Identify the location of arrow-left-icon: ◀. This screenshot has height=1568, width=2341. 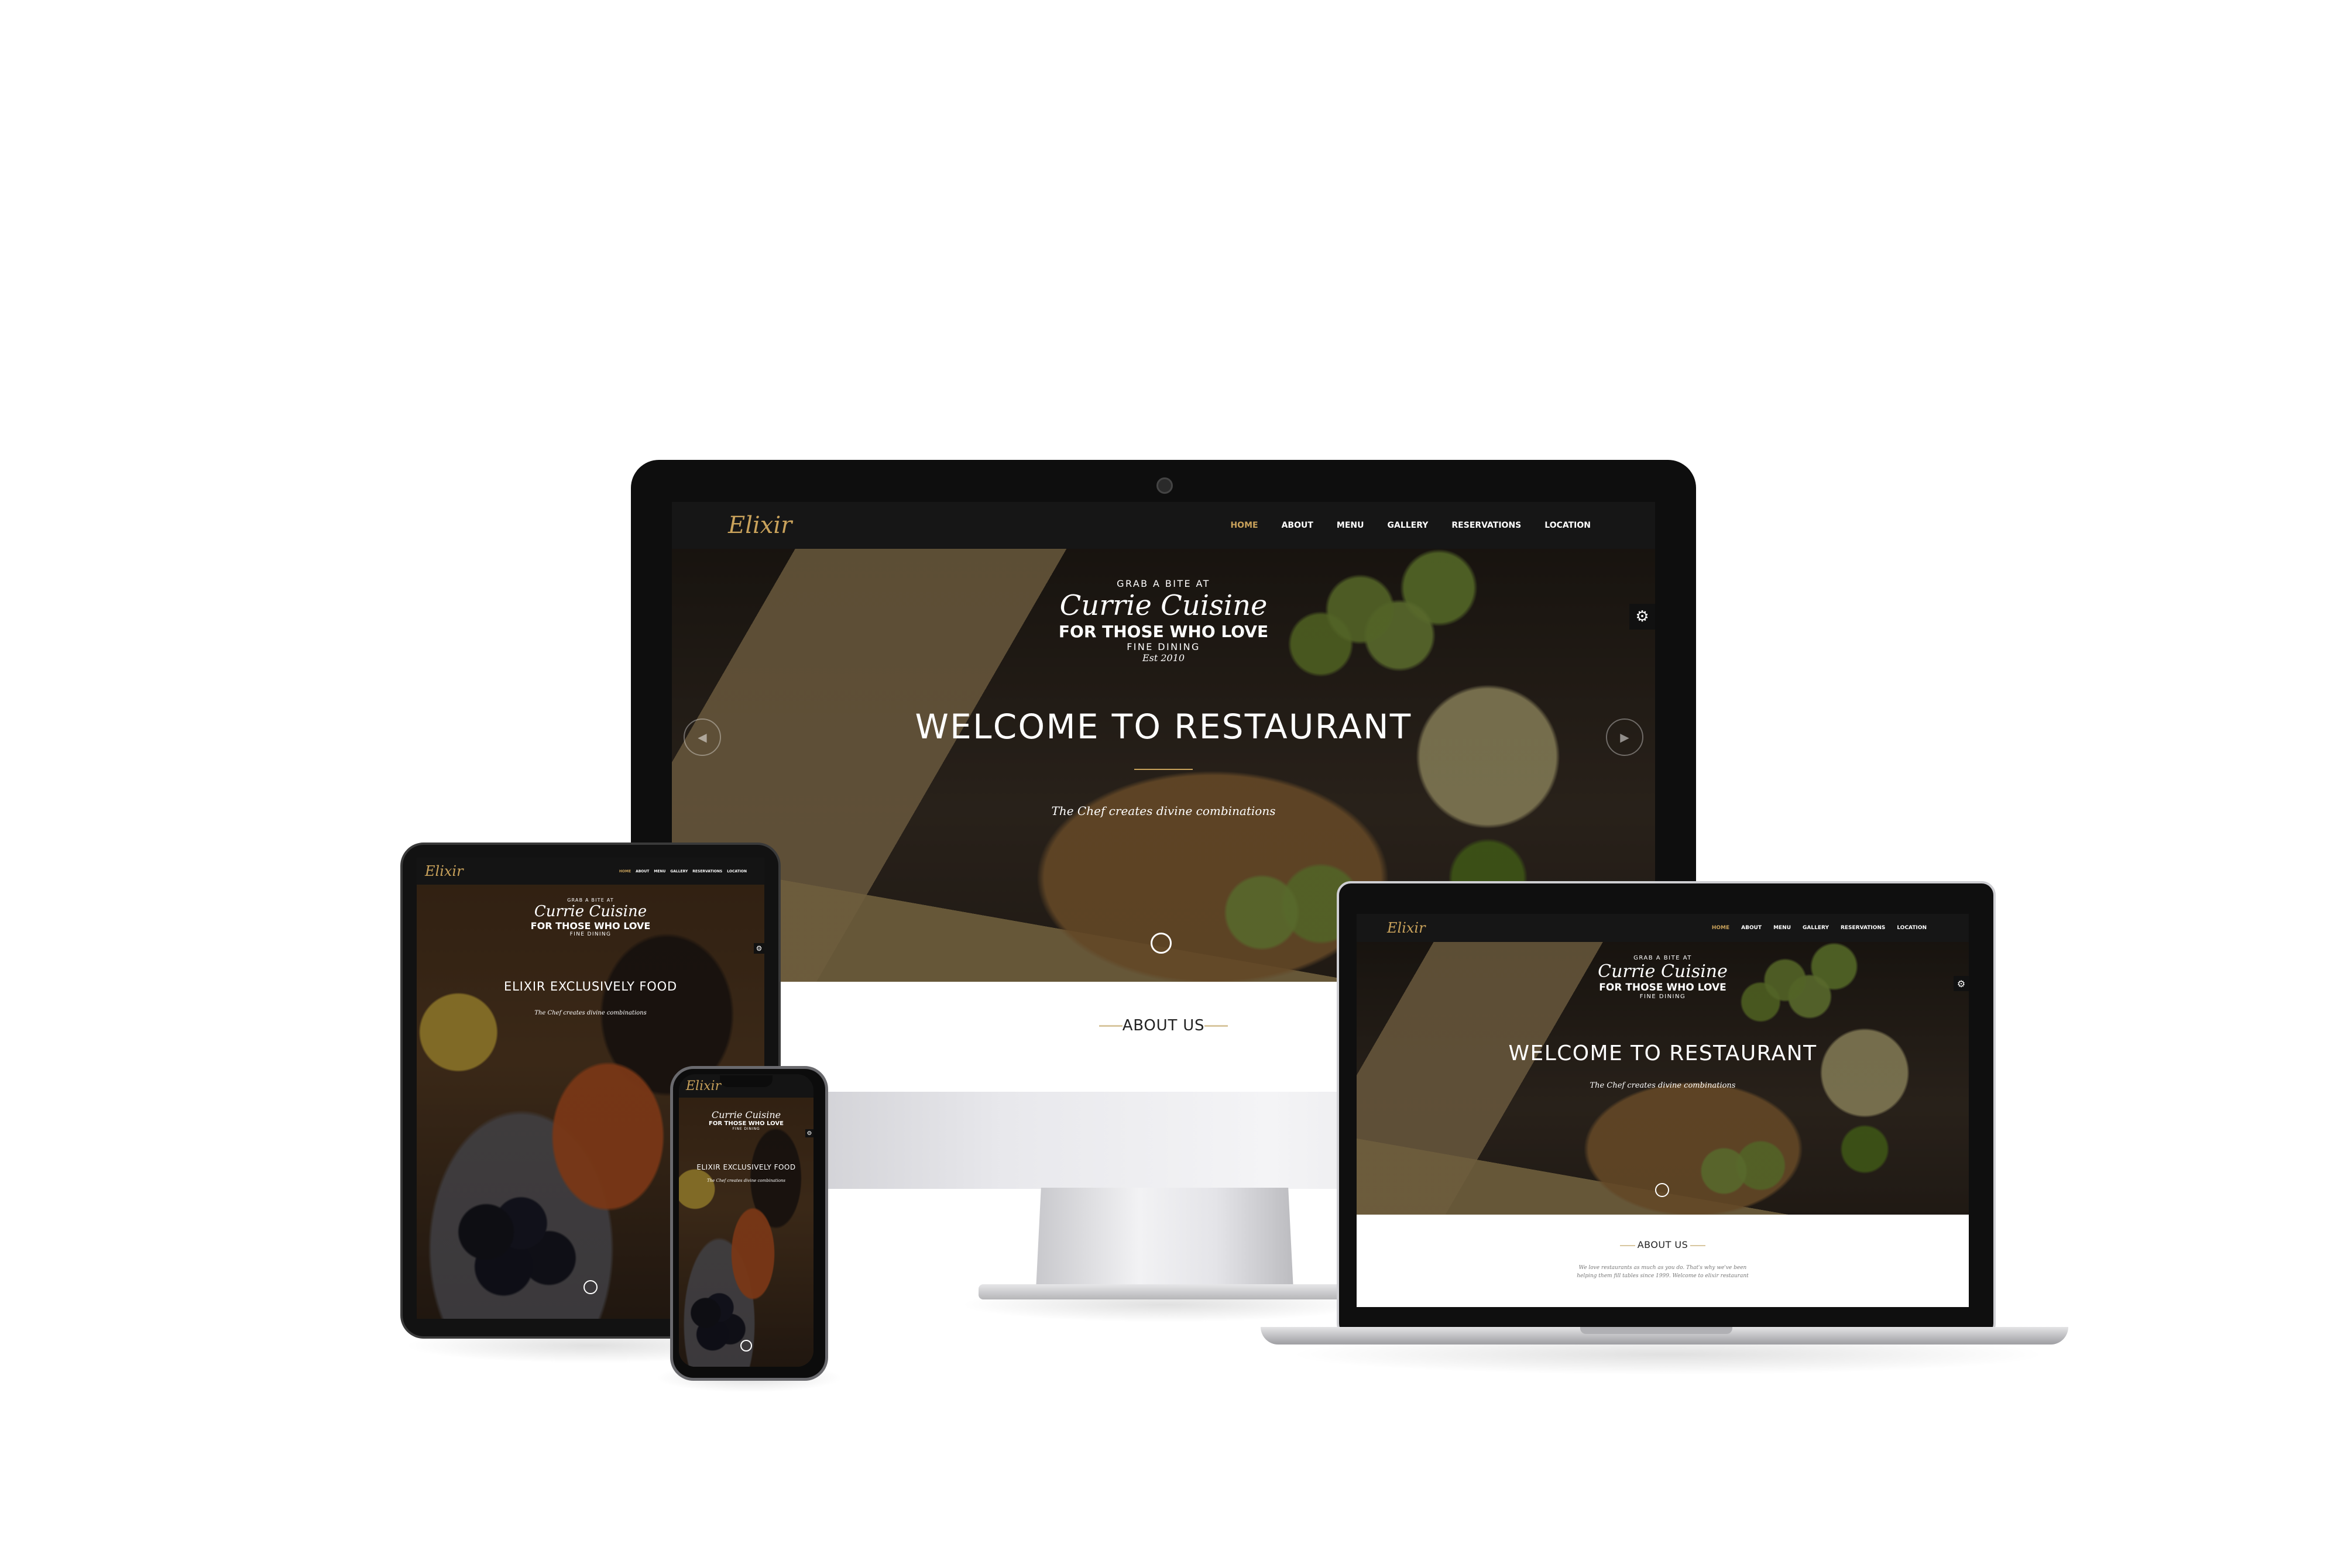
(703, 737).